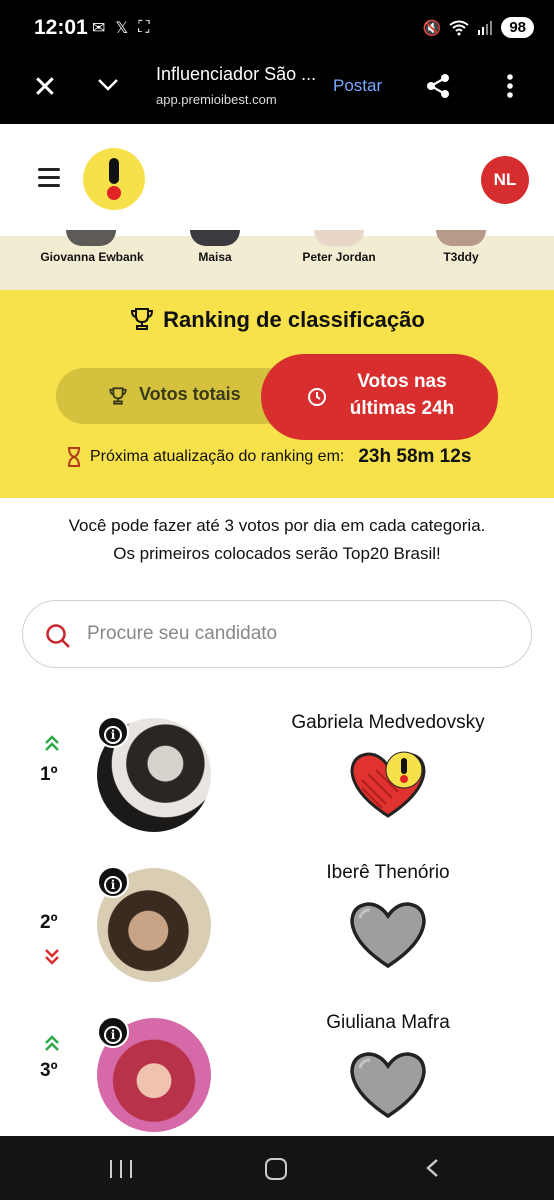 The image size is (554, 1200). I want to click on signal-icon, so click(485, 27).